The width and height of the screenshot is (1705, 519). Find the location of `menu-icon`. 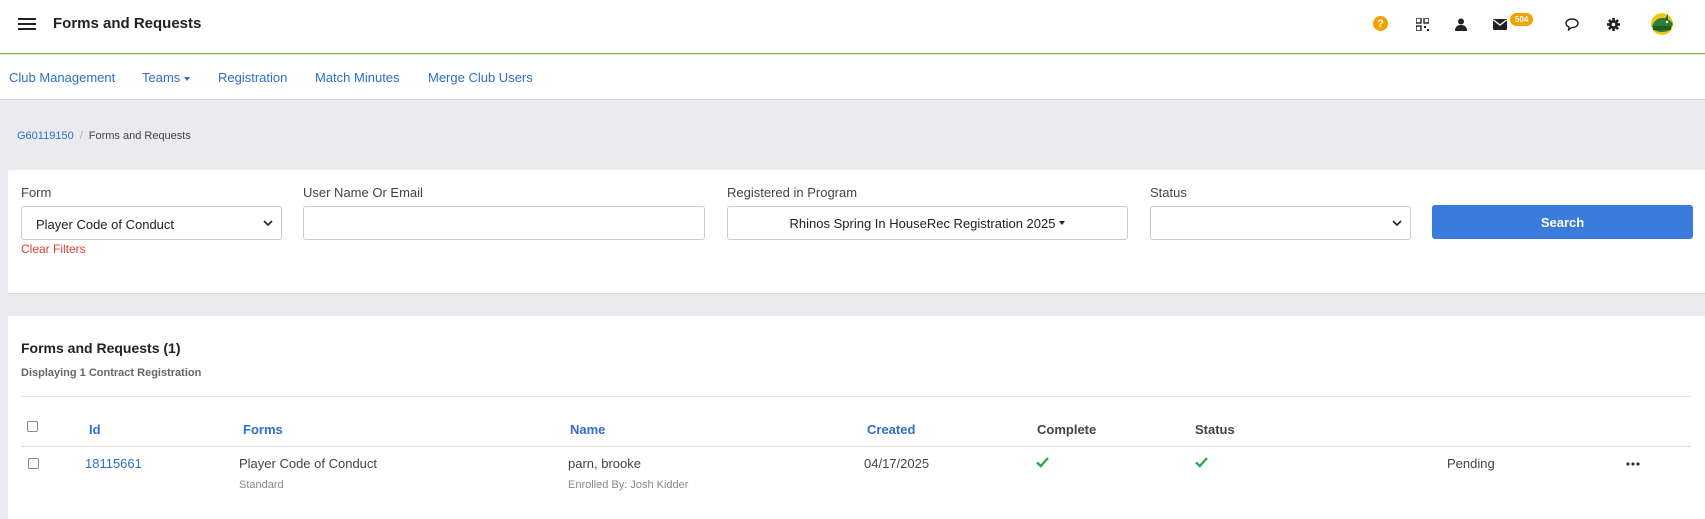

menu-icon is located at coordinates (27, 25).